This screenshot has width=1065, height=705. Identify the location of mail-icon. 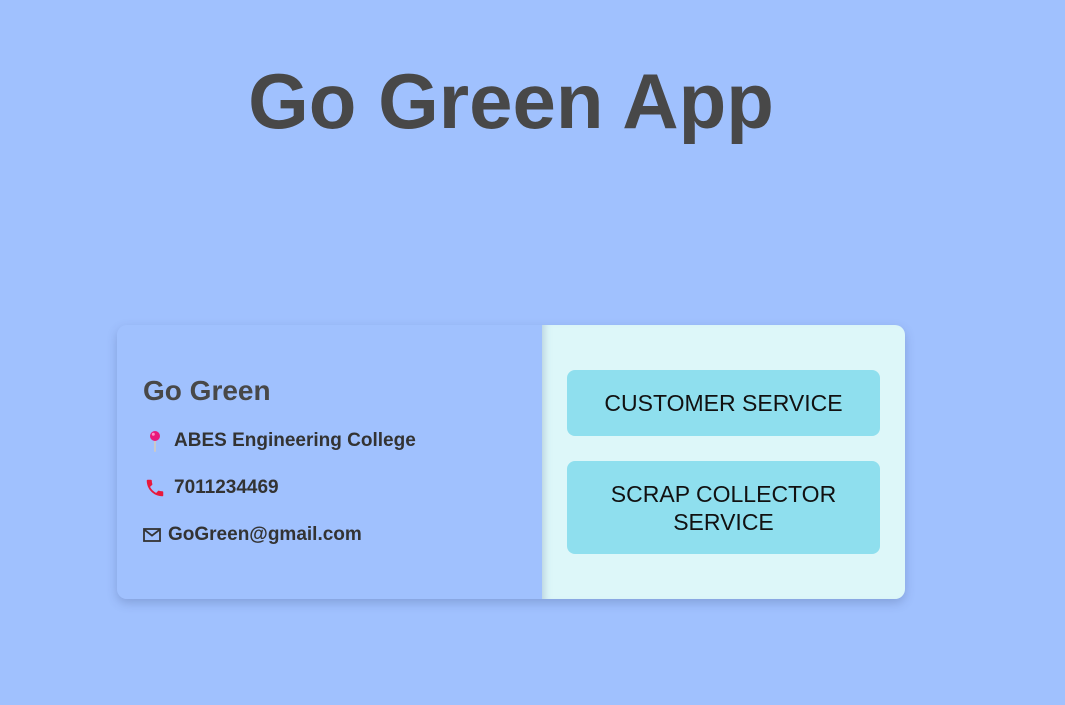
(152, 535).